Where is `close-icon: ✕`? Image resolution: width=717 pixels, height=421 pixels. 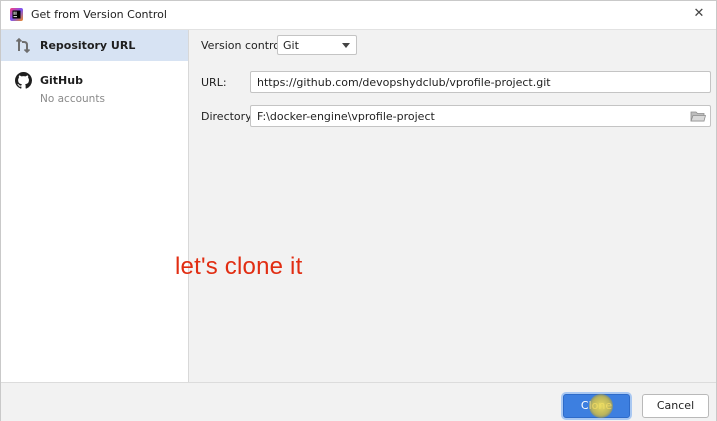
close-icon: ✕ is located at coordinates (699, 14).